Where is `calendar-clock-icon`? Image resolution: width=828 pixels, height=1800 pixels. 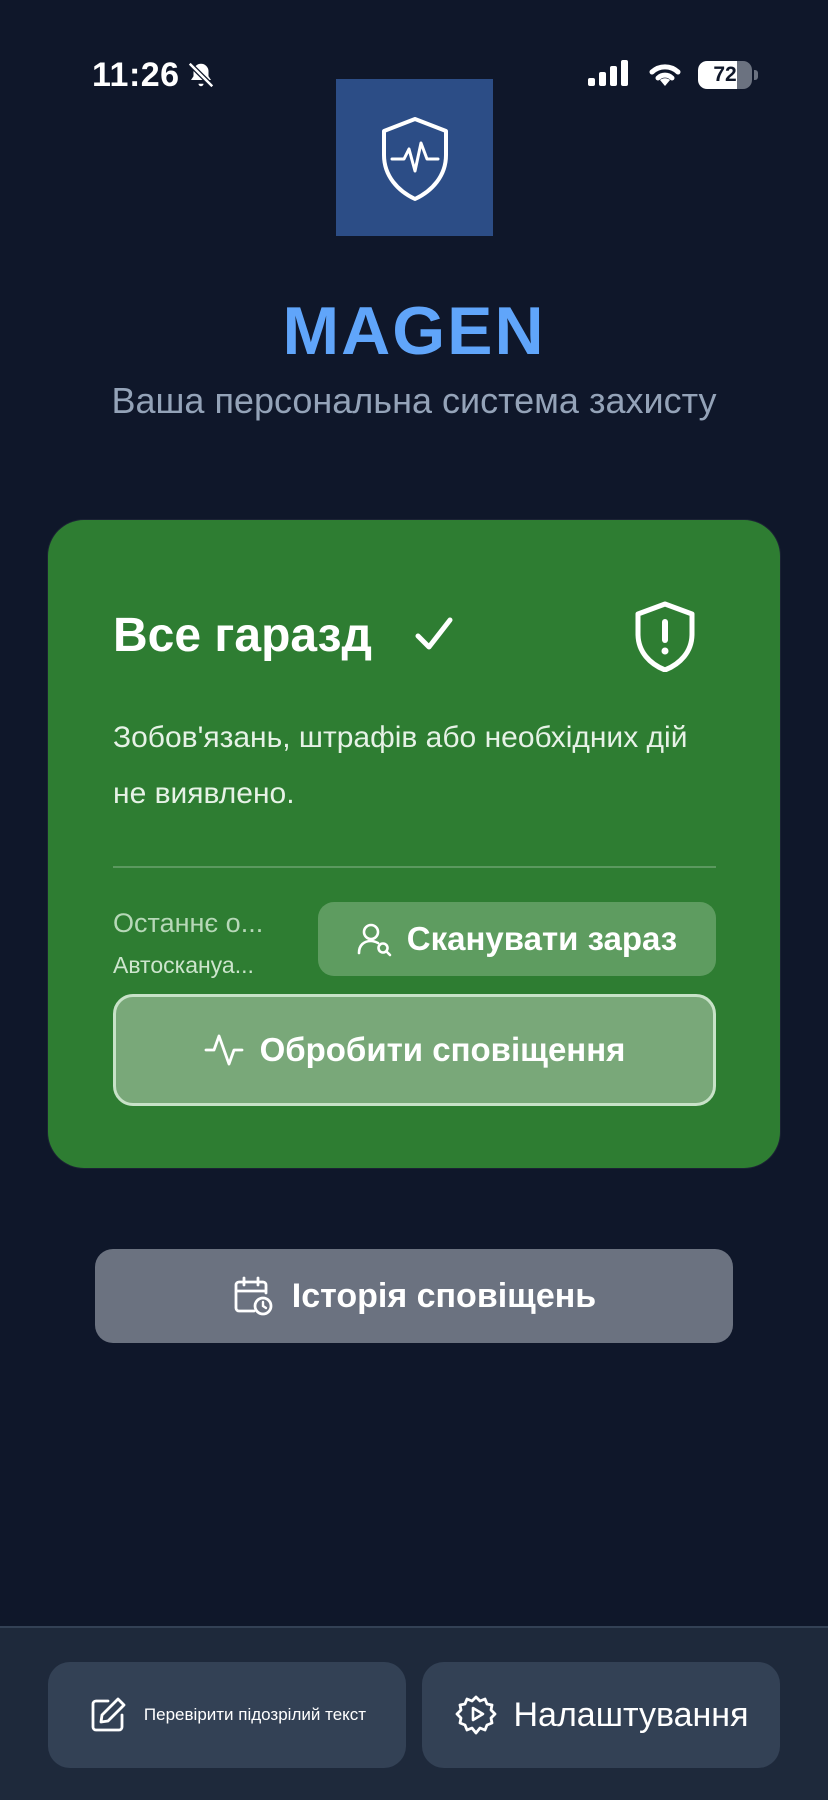 calendar-clock-icon is located at coordinates (253, 1296).